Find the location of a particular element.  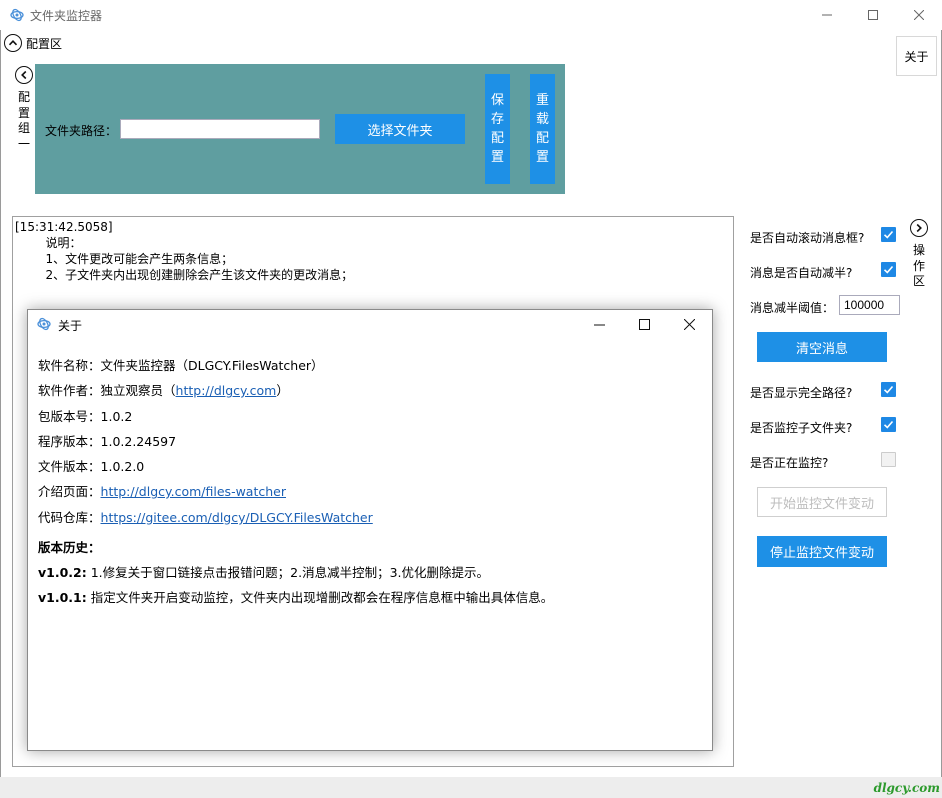

dialog-app-icon is located at coordinates (44, 324).